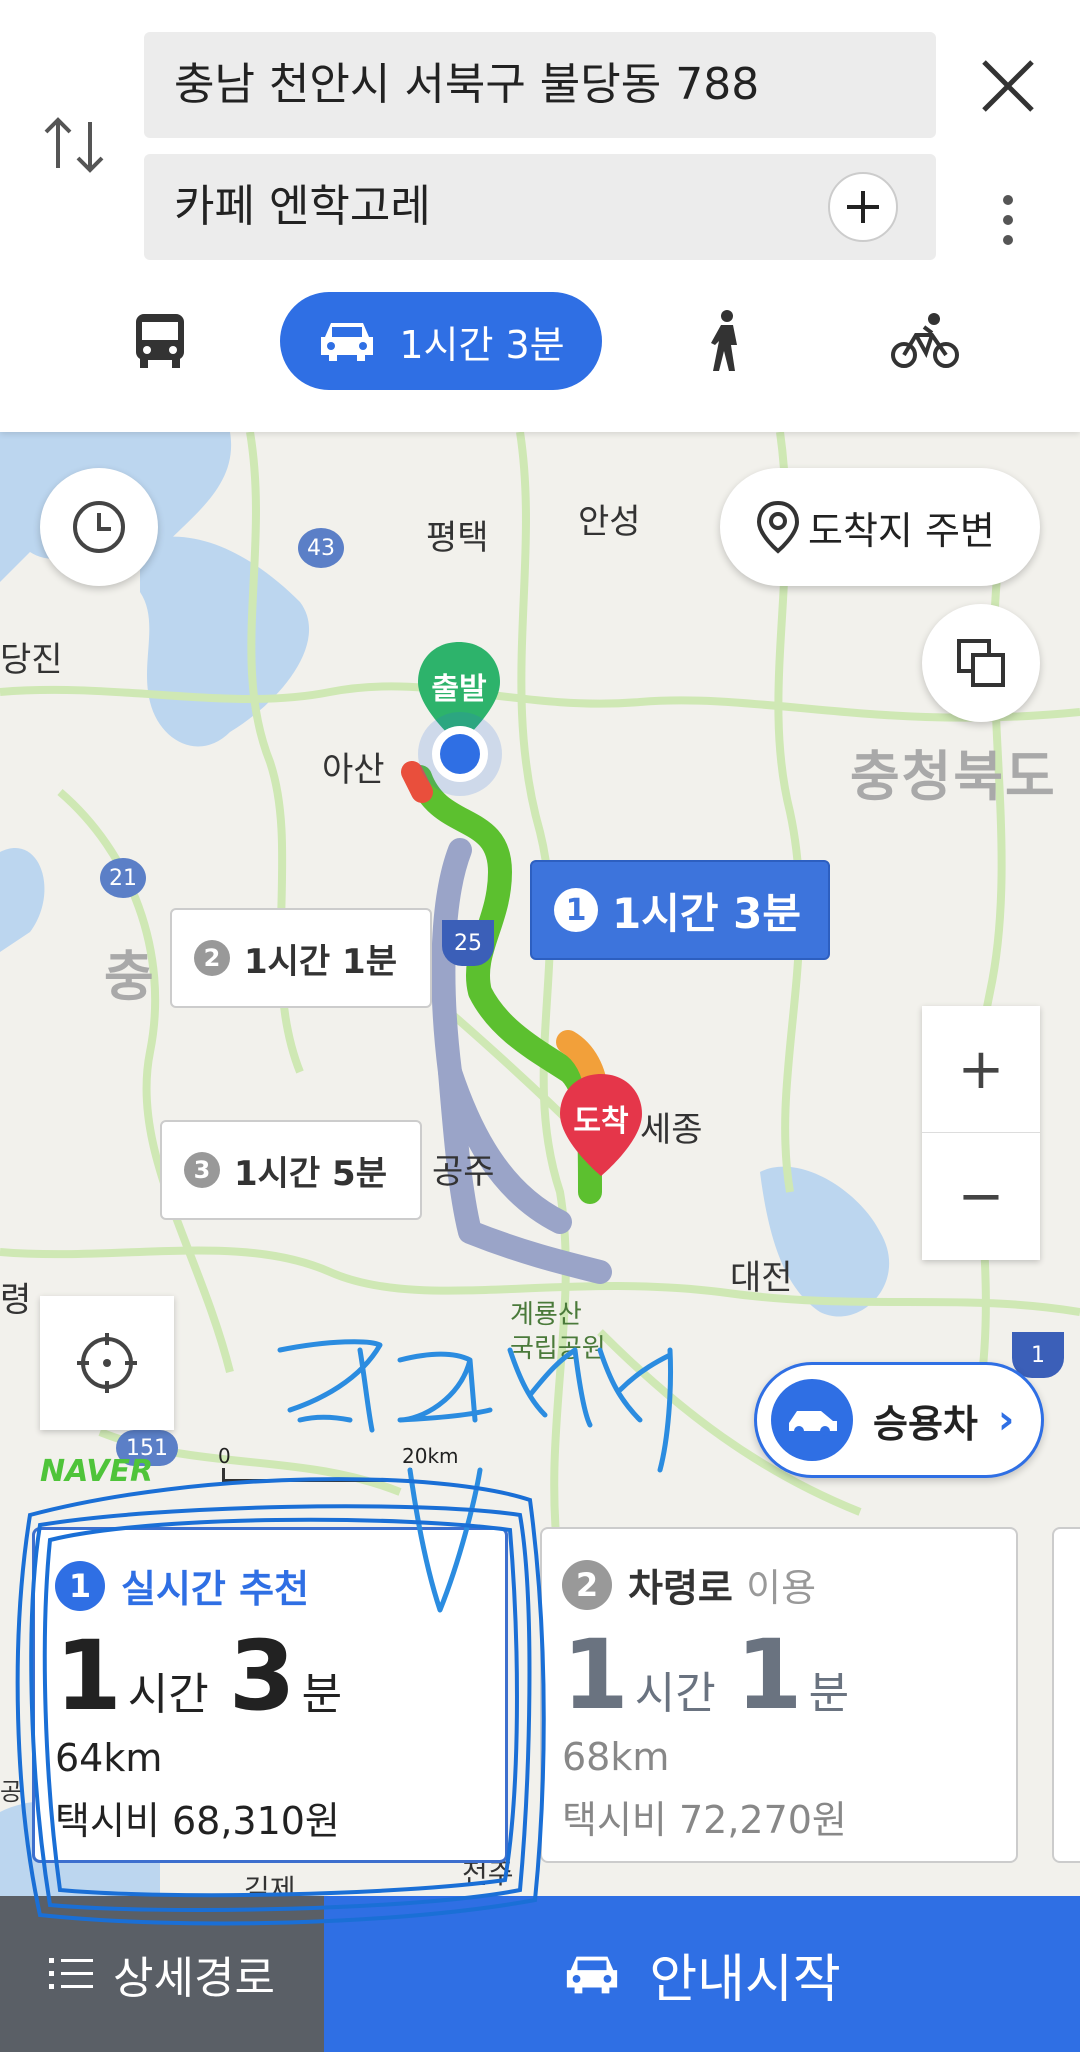 This screenshot has height=2052, width=1080. I want to click on crosshair-icon, so click(107, 1363).